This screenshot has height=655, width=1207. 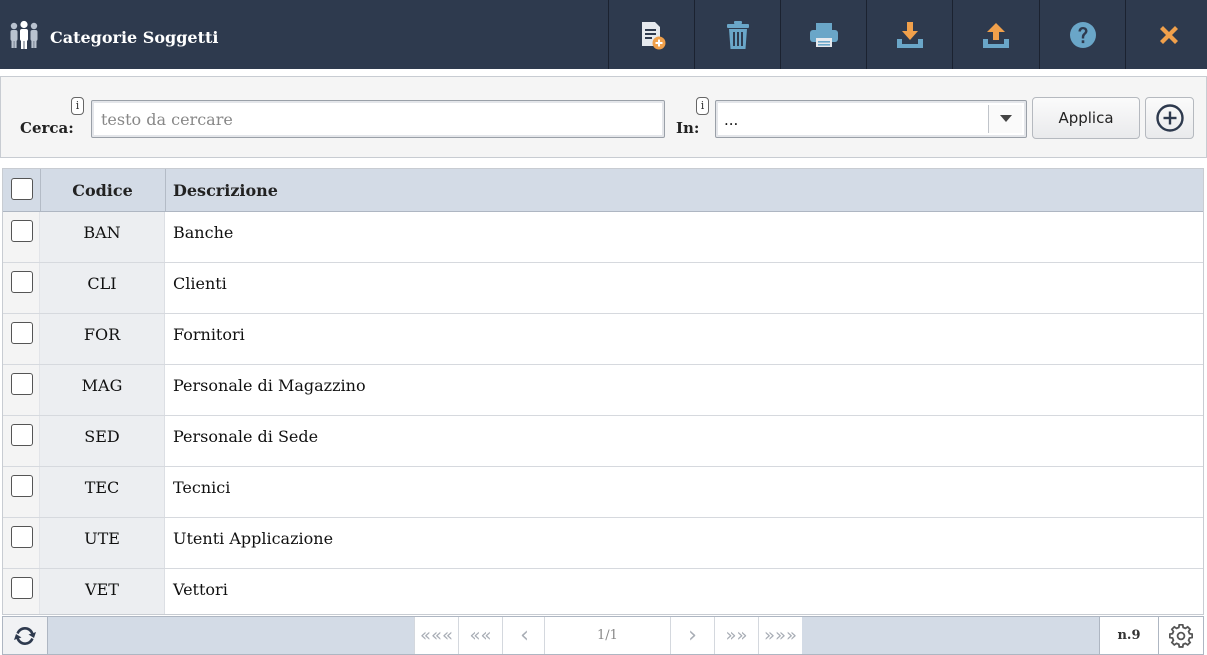 What do you see at coordinates (102, 288) in the screenshot?
I see `row-code: CLI` at bounding box center [102, 288].